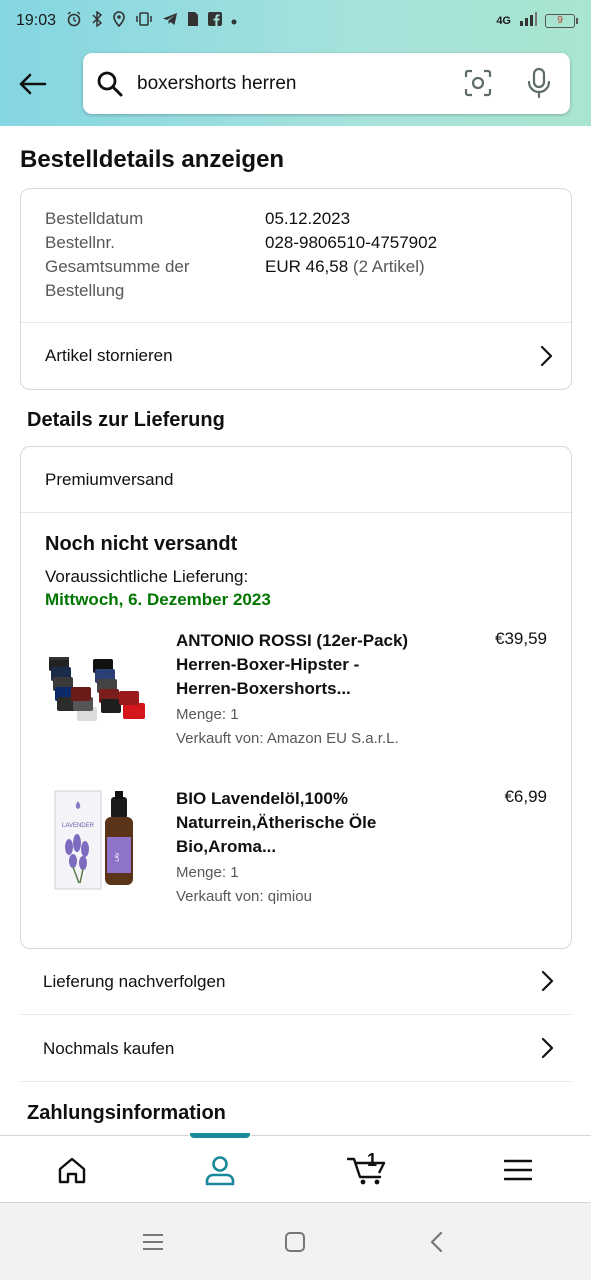 This screenshot has height=1280, width=591. Describe the element at coordinates (144, 21) in the screenshot. I see `vibrate-icon` at that location.